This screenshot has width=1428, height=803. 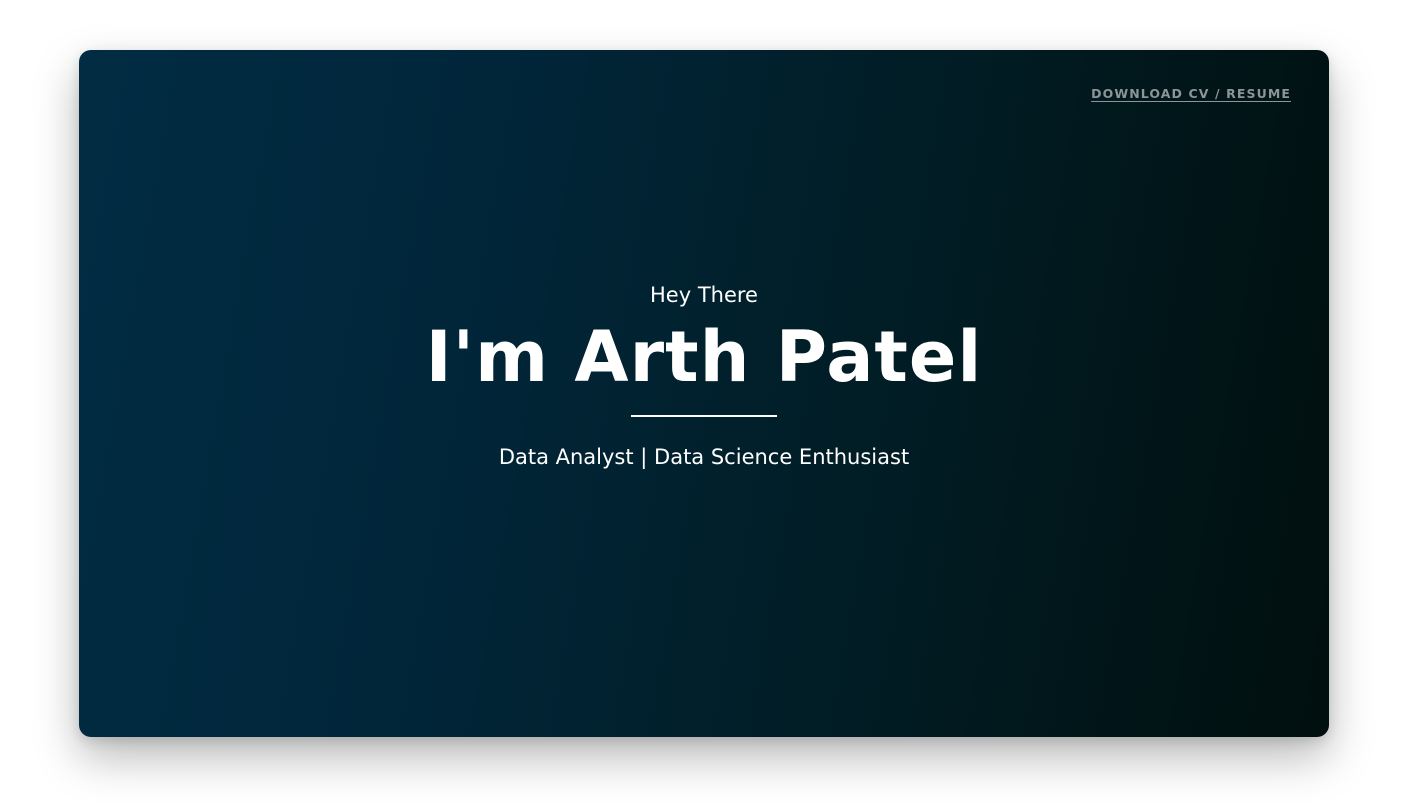 I want to click on hero-greeting: Hey There, so click(x=704, y=295).